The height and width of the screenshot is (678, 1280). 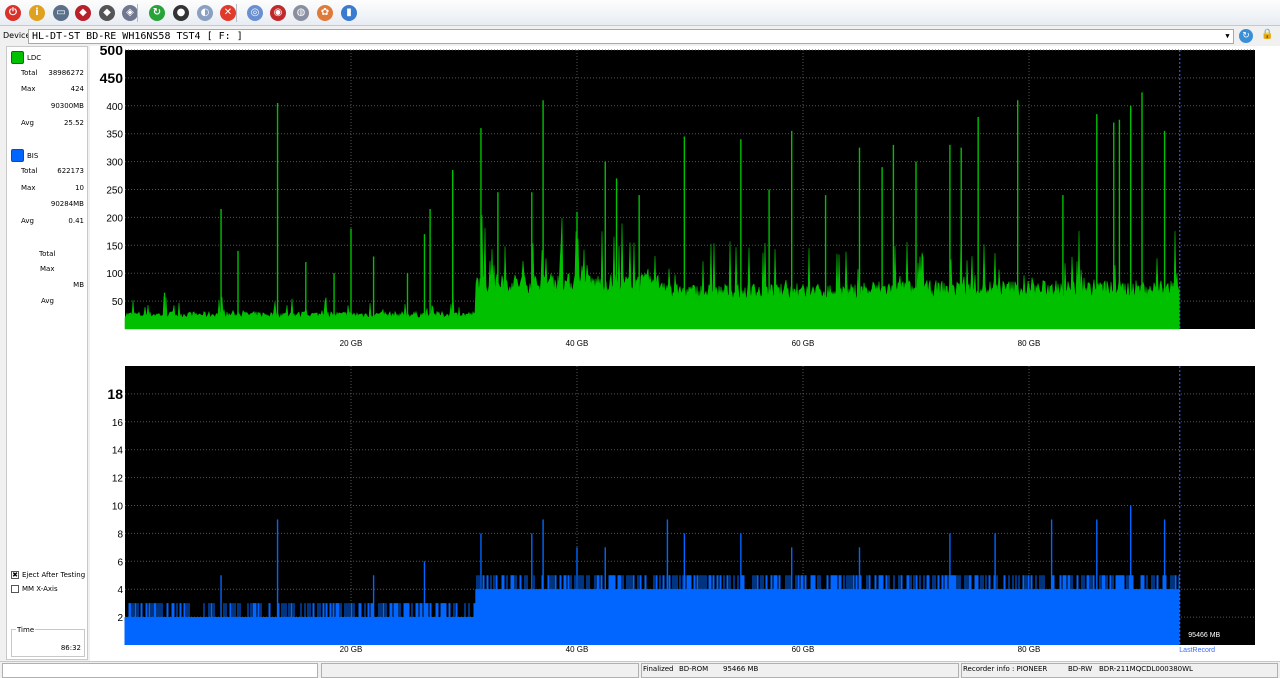 What do you see at coordinates (631, 36) in the screenshot?
I see `device-select: HL-DT-ST BD-RE WH16NS58 TST4 [ F: ] ▼` at bounding box center [631, 36].